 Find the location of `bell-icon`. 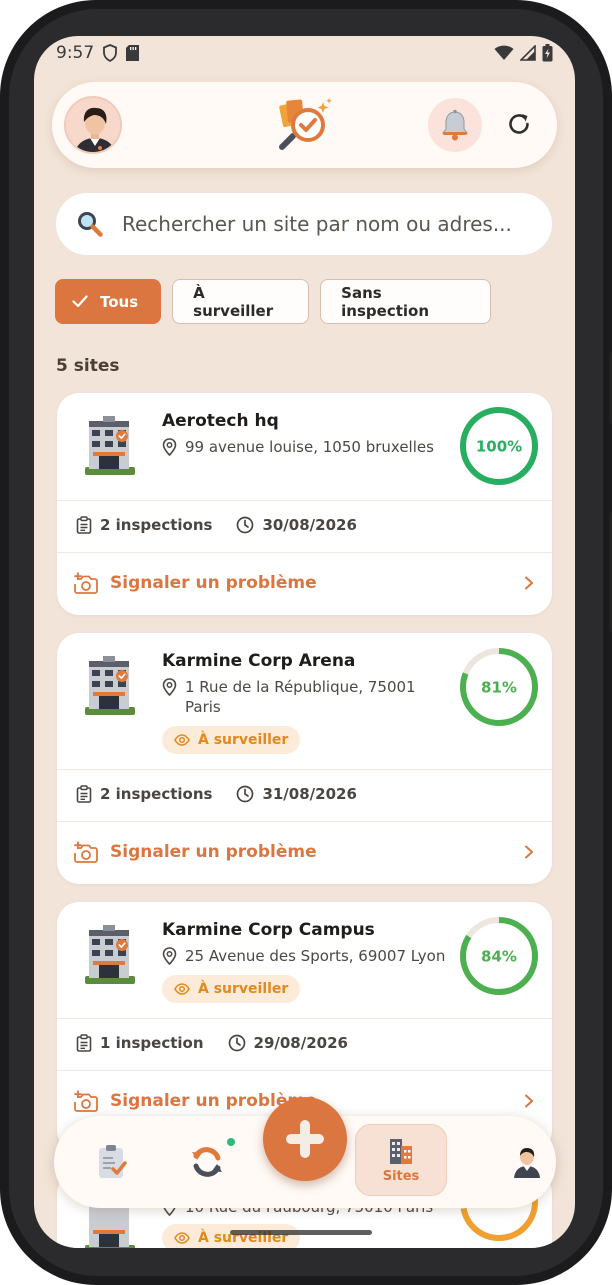

bell-icon is located at coordinates (455, 125).